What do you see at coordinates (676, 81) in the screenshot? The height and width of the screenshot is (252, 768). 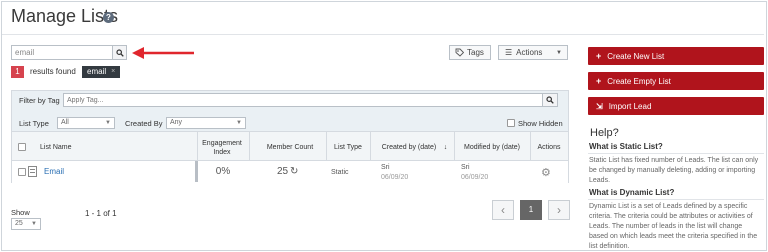 I see `create-empty-list-button: + Create Empty List` at bounding box center [676, 81].